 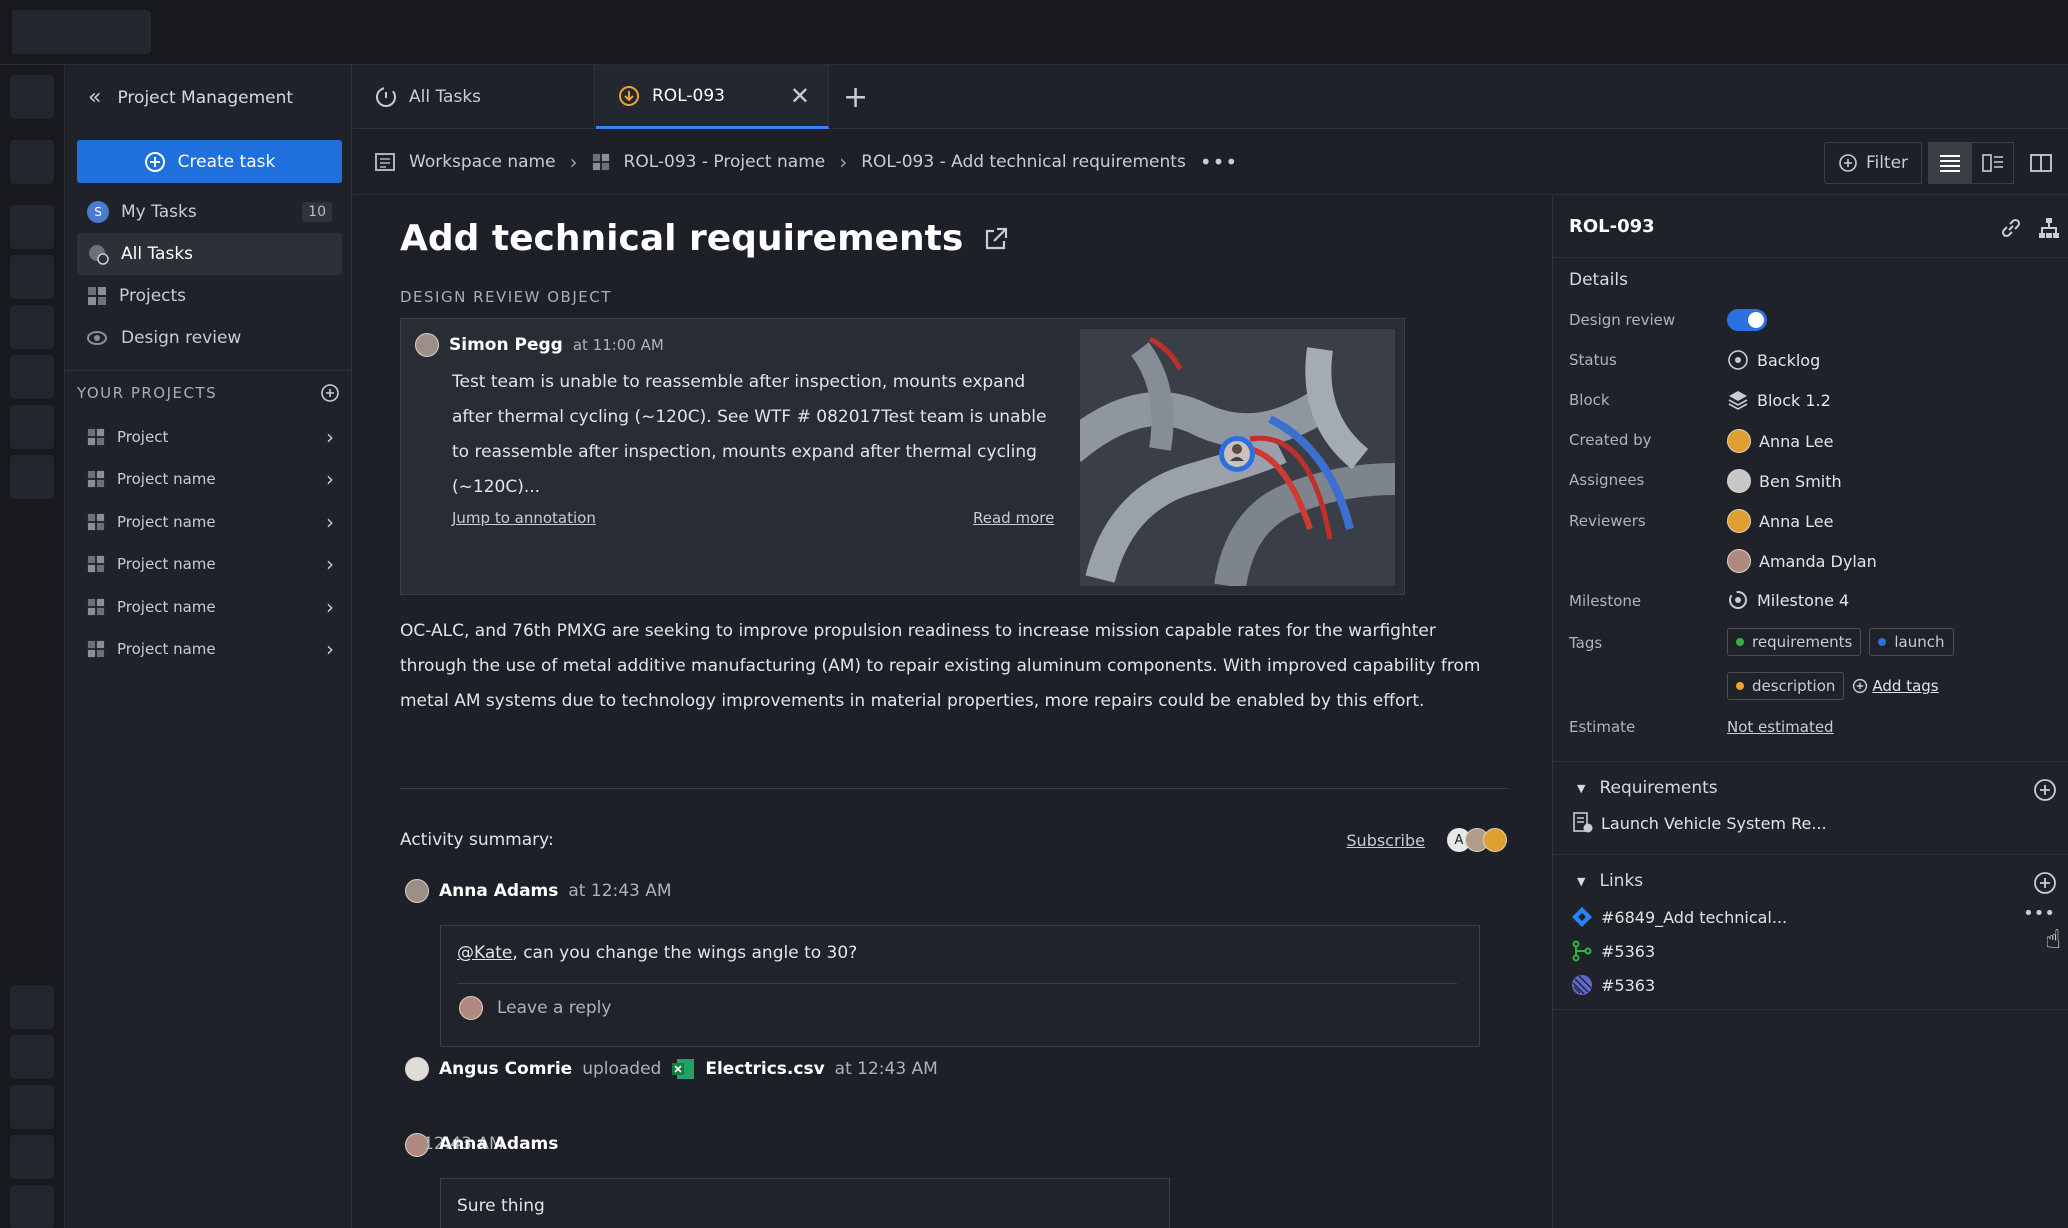 What do you see at coordinates (1911, 642) in the screenshot?
I see `tag-chip: launch` at bounding box center [1911, 642].